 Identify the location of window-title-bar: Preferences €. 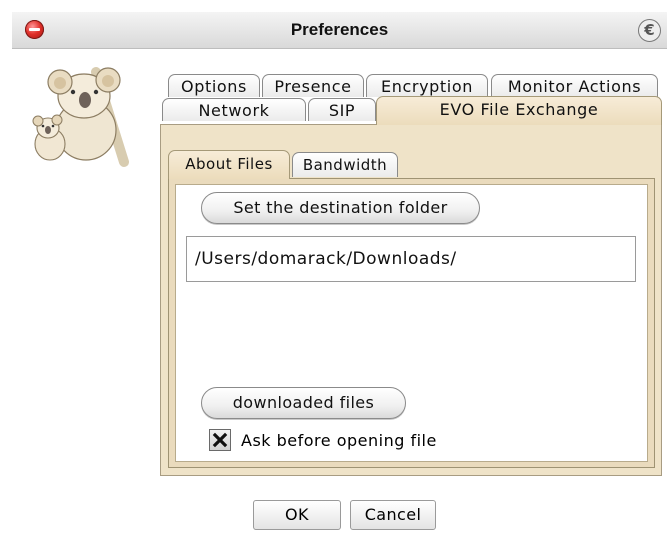
(339, 30).